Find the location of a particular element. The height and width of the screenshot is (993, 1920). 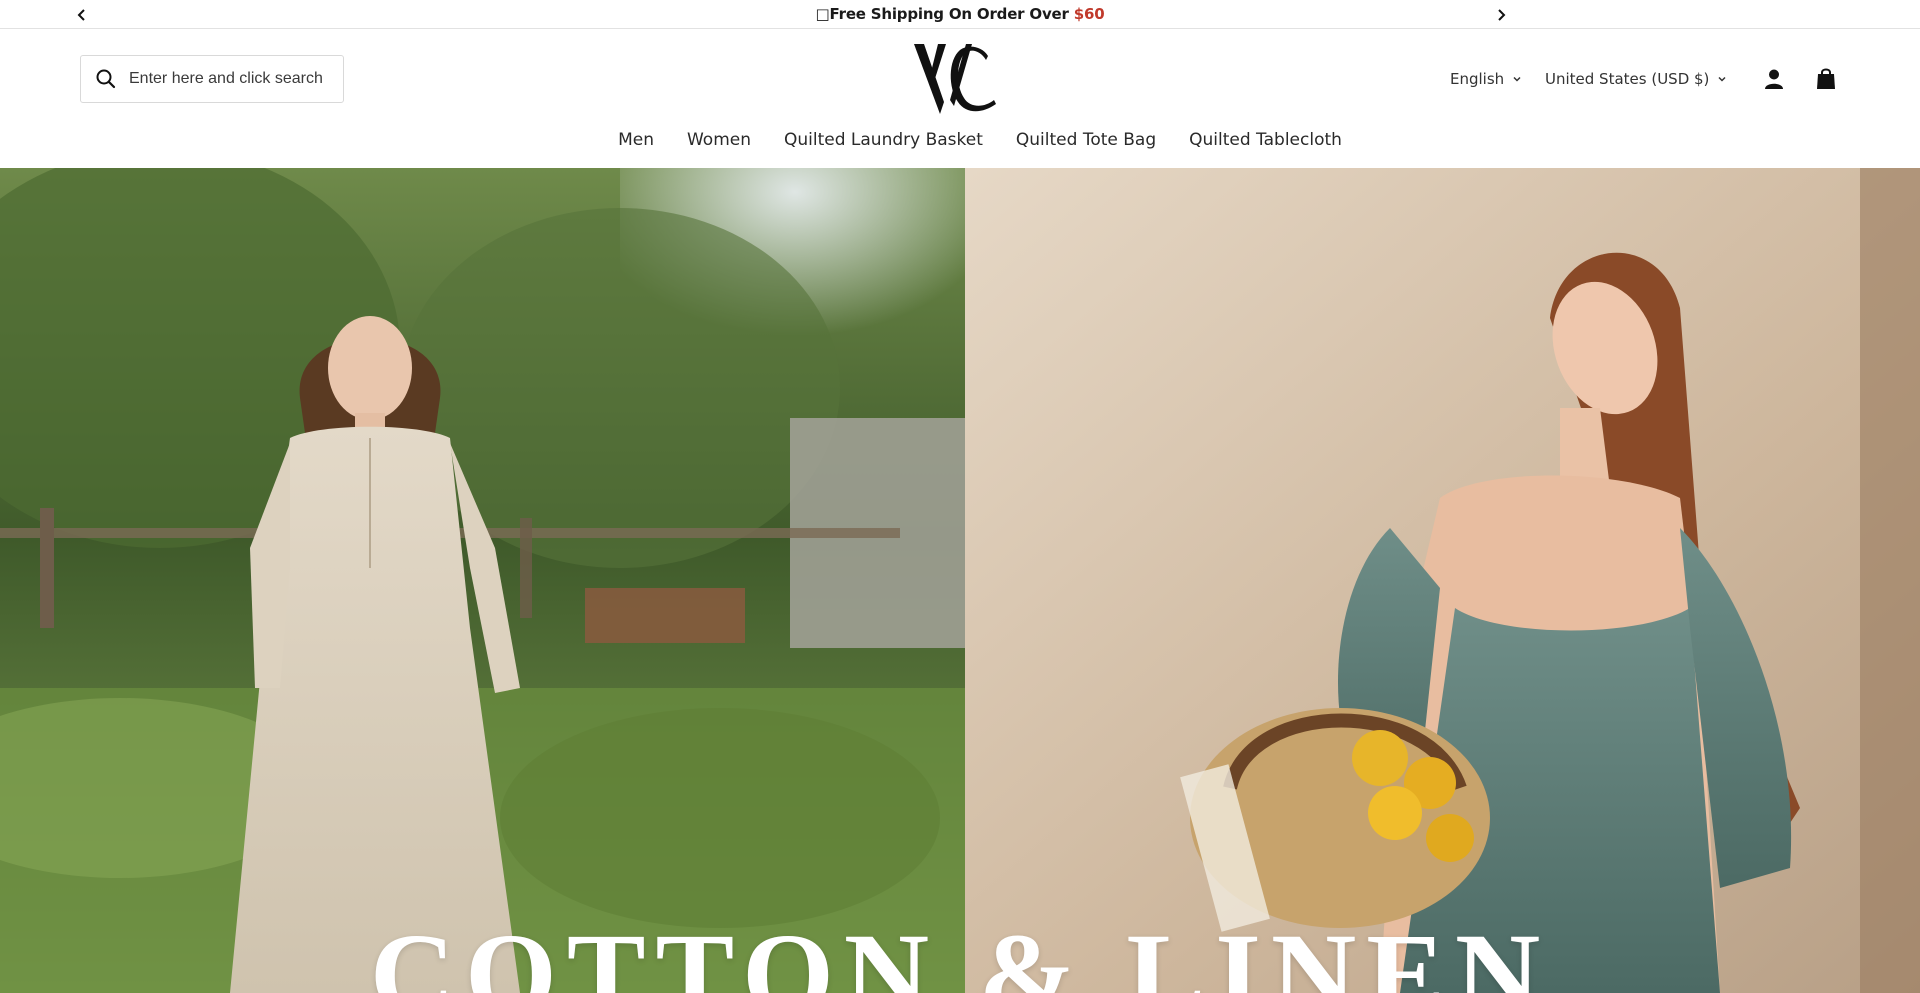

announcement-bar: □Free Shipping On Order Over $60 is located at coordinates (960, 14).